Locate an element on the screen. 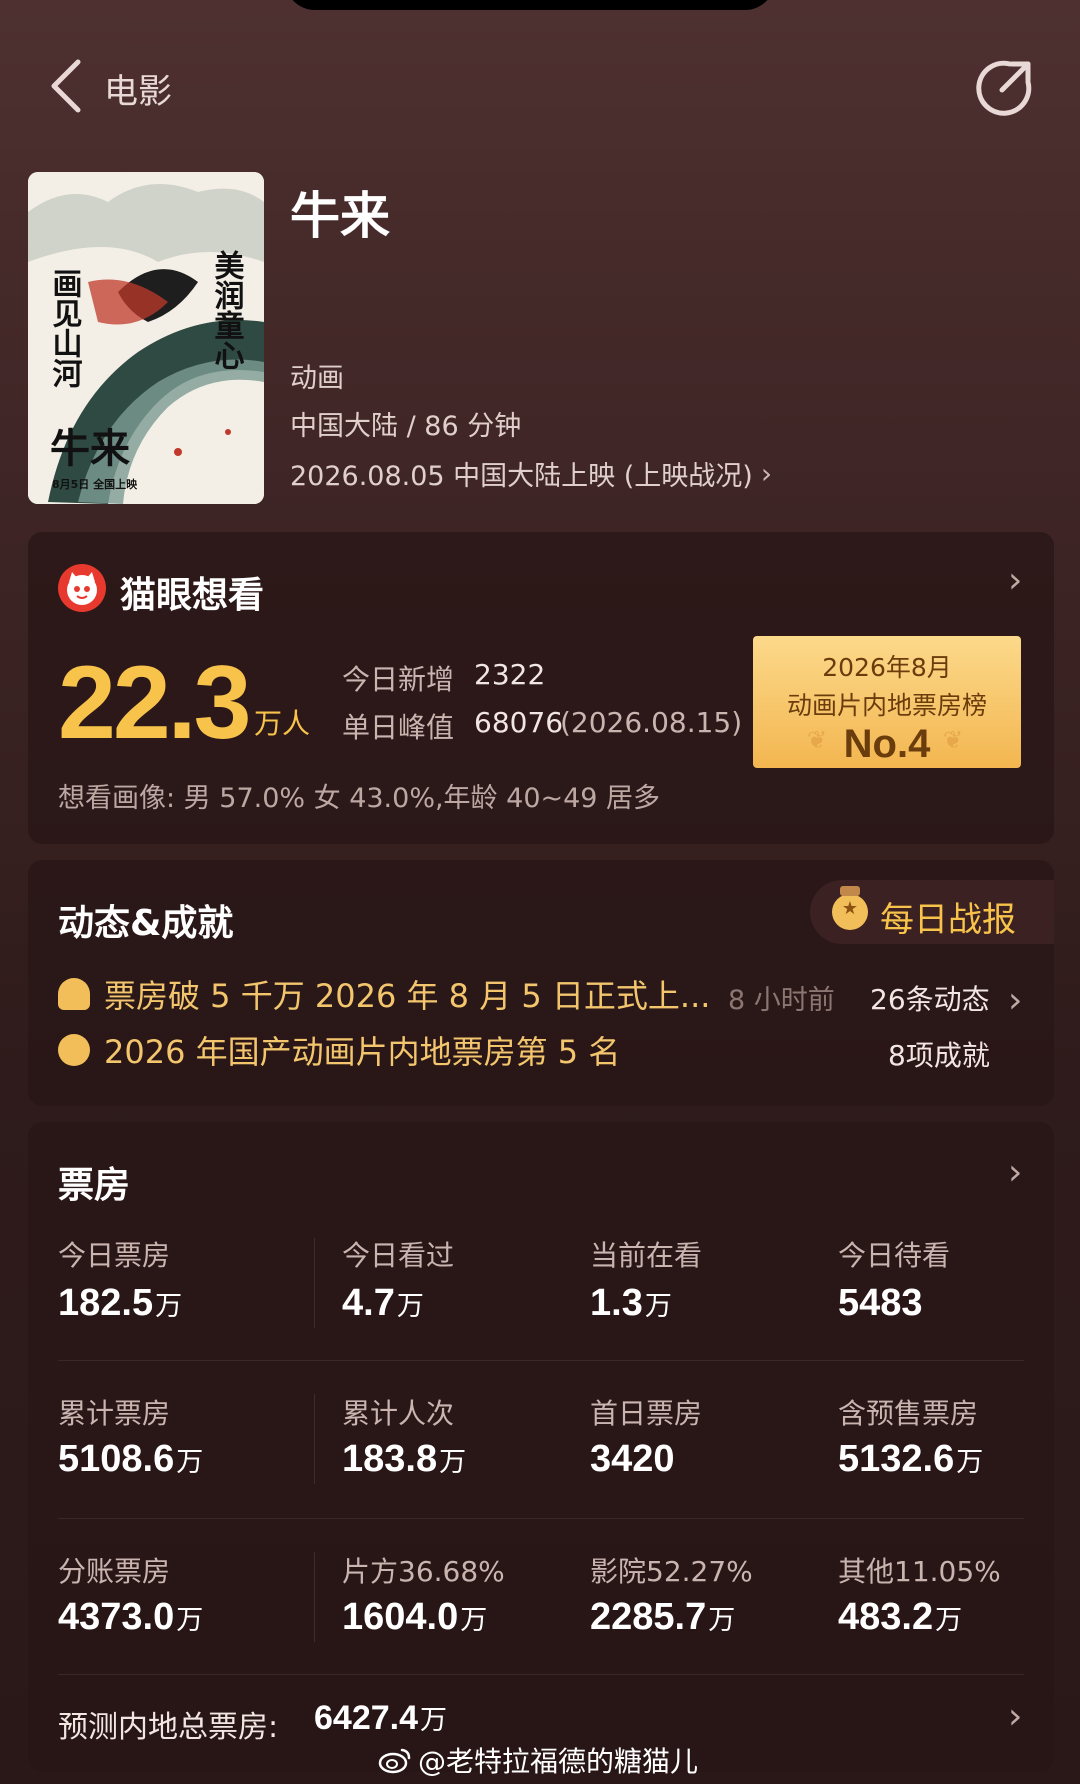 This screenshot has height=1784, width=1080. forecast-label: 预测内地总票房: is located at coordinates (168, 1727).